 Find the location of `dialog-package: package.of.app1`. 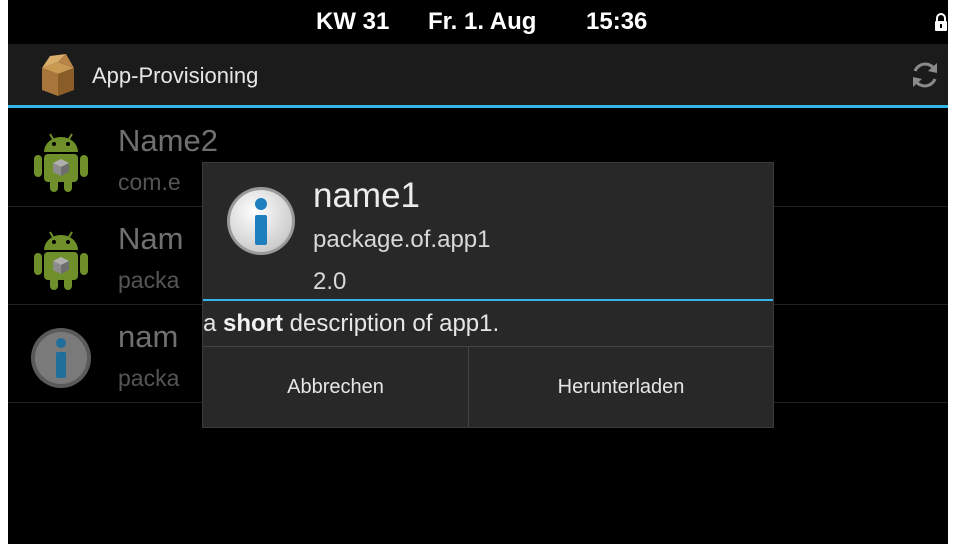

dialog-package: package.of.app1 is located at coordinates (402, 239).